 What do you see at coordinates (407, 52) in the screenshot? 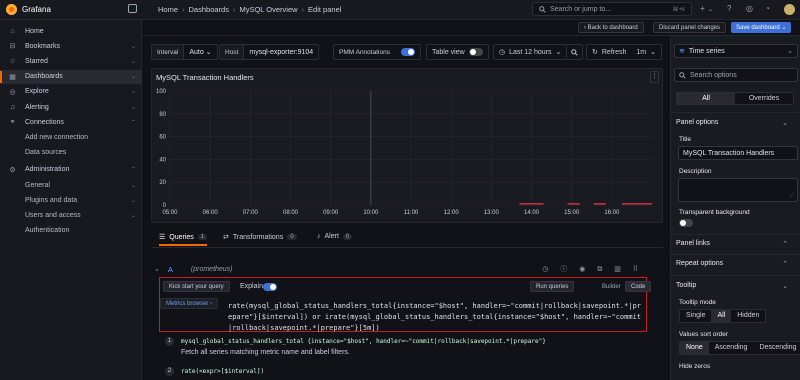
I see `pmm-switch` at bounding box center [407, 52].